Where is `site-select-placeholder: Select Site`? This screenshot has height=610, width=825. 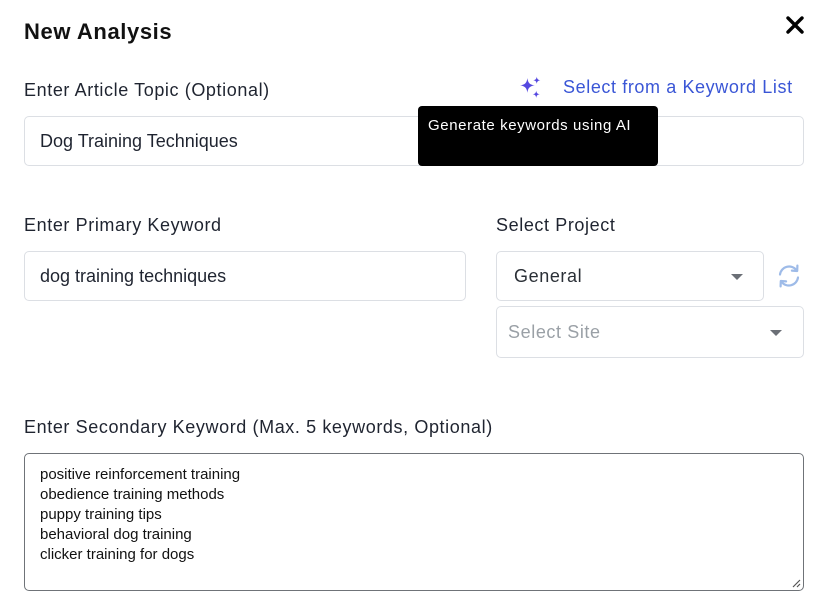 site-select-placeholder: Select Site is located at coordinates (554, 331).